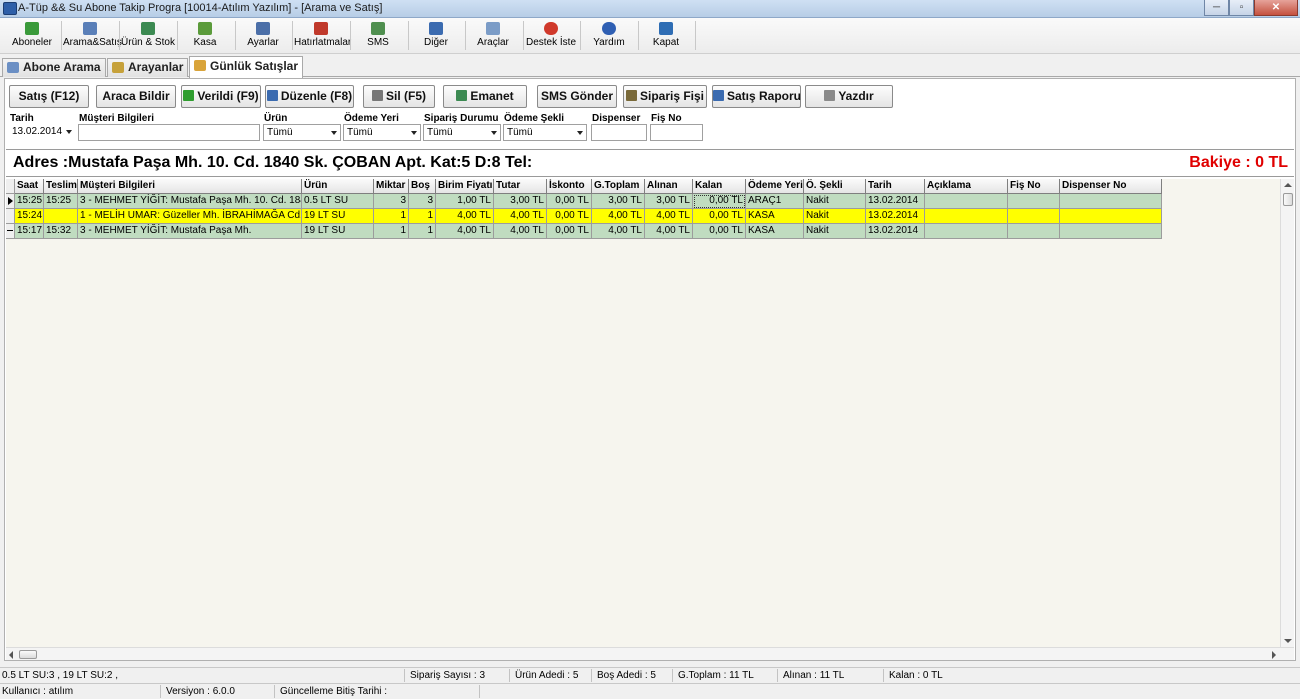 This screenshot has width=1300, height=699. I want to click on maximize-button: ▫, so click(1241, 8).